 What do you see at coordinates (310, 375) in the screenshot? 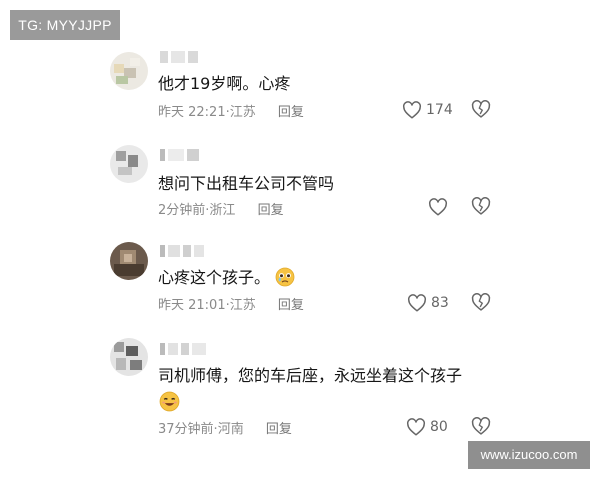
I see `comment-text: 司机师傅，您的车后座，永远坐着这个孩子` at bounding box center [310, 375].